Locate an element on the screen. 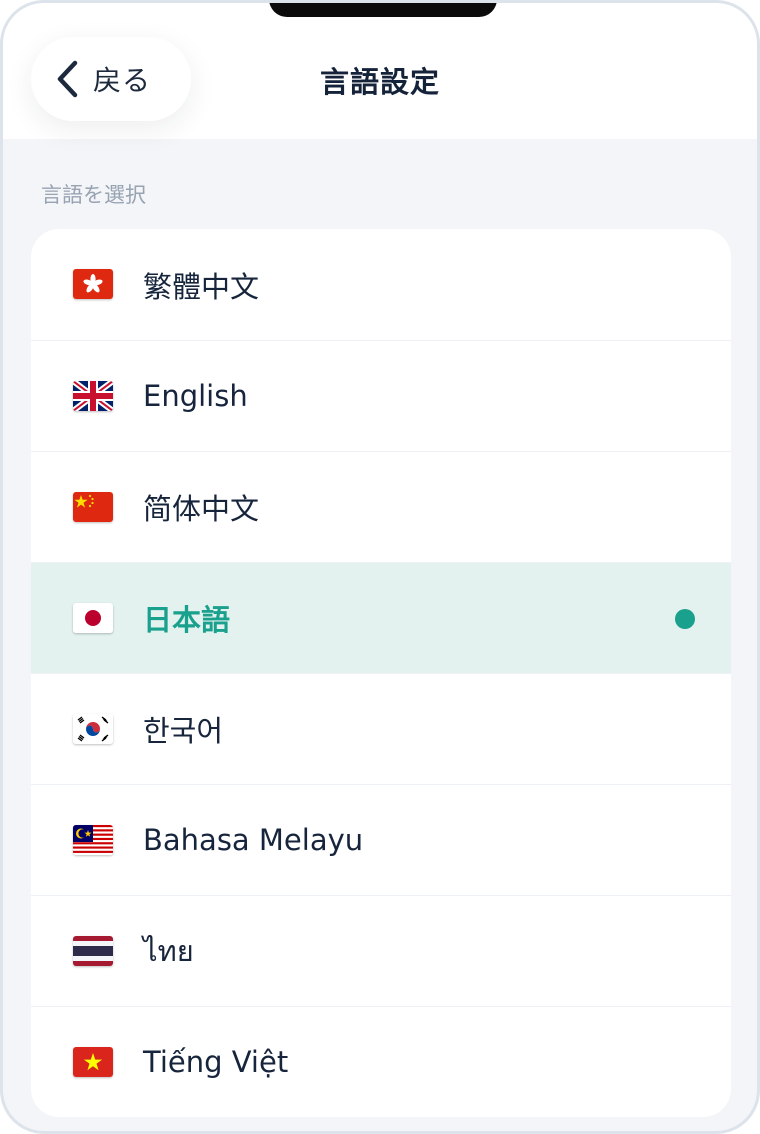 Image resolution: width=760 pixels, height=1134 pixels. language-label: Tiếng Việt is located at coordinates (216, 1062).